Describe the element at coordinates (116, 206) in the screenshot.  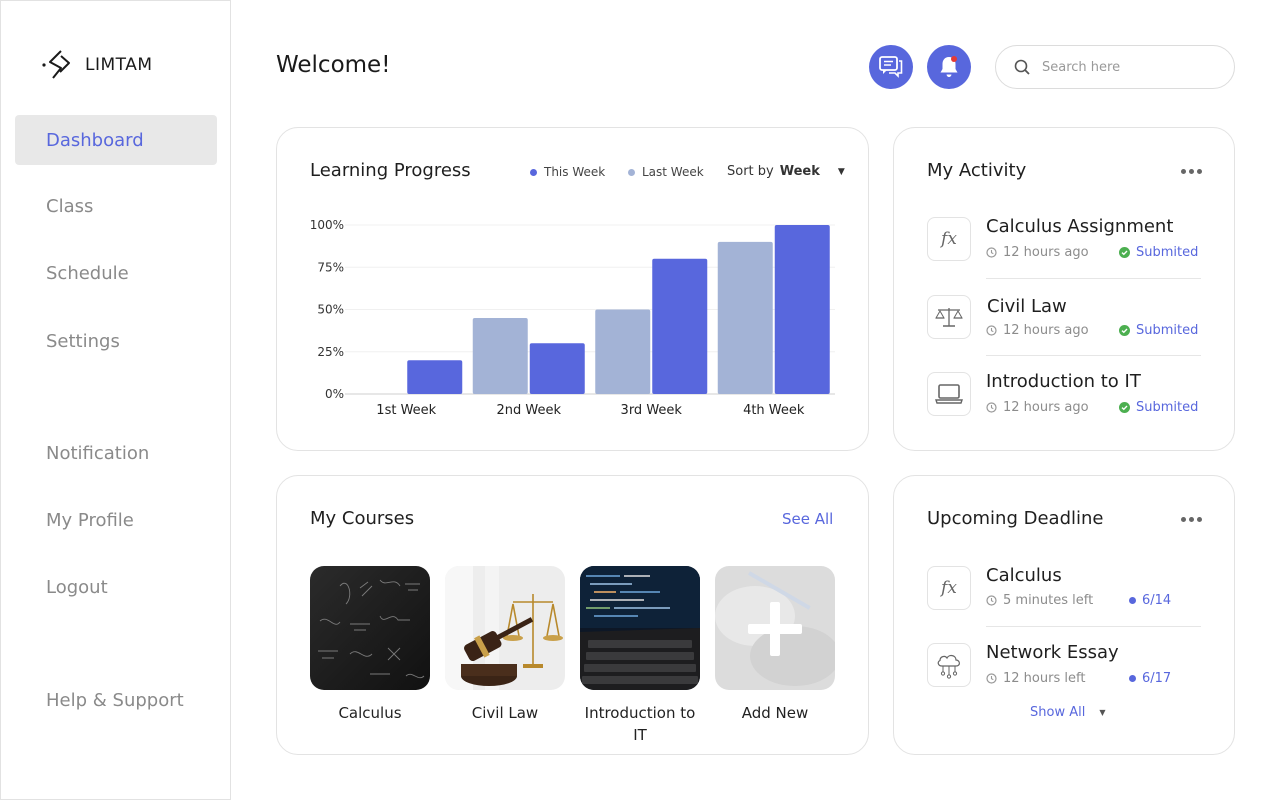
I see `sidebar-item-class: Class` at that location.